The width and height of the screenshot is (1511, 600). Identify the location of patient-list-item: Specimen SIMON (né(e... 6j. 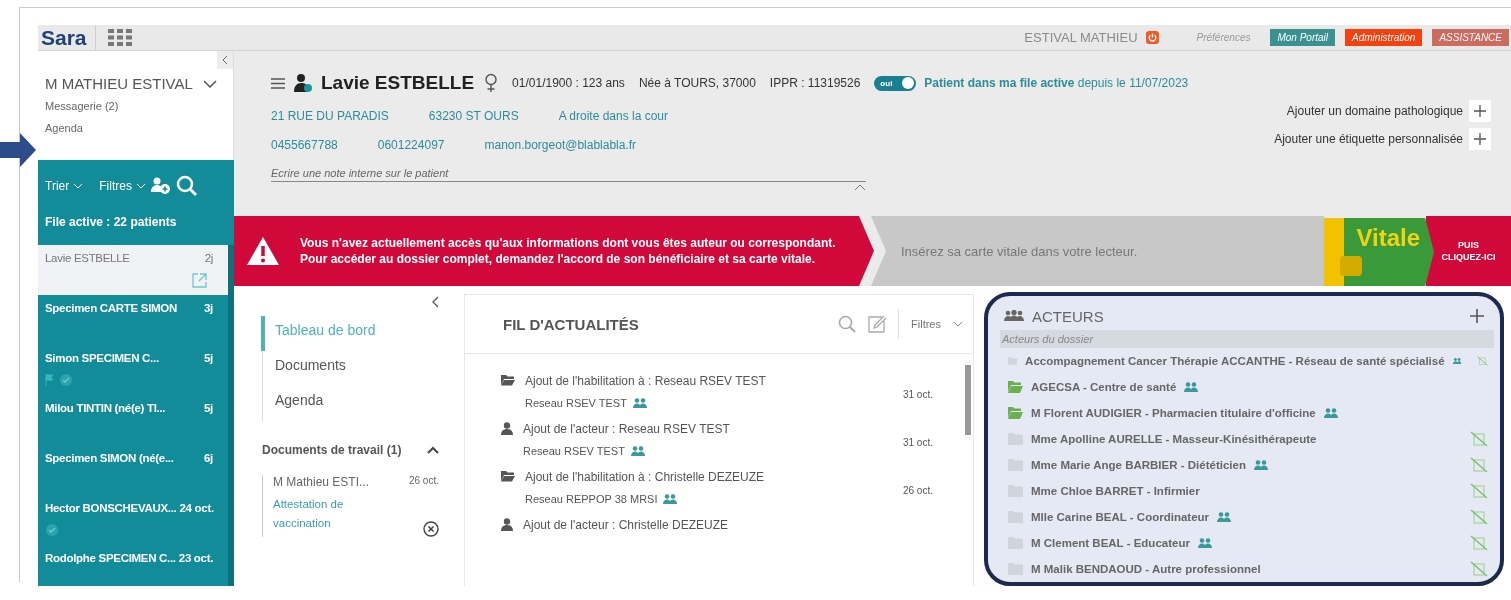
(133, 470).